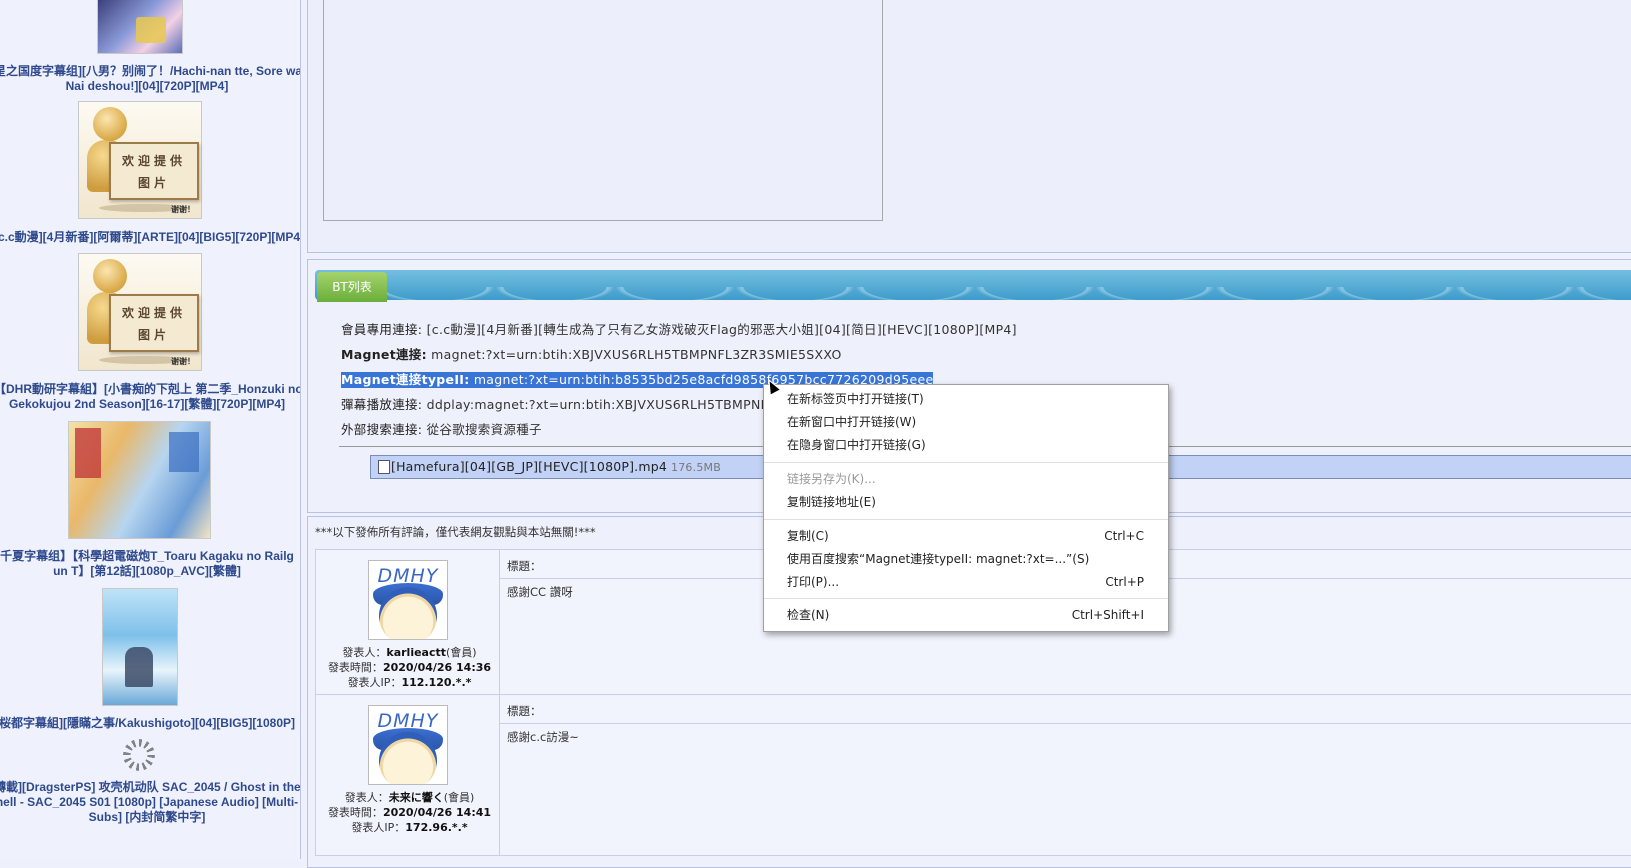  What do you see at coordinates (973, 285) in the screenshot?
I see `bt-list-header` at bounding box center [973, 285].